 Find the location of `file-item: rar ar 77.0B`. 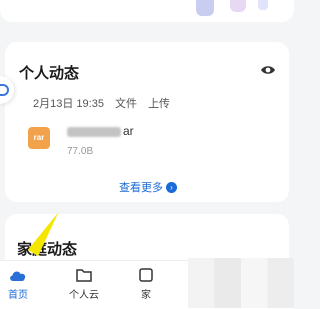

file-item: rar ar 77.0B is located at coordinates (154, 137).